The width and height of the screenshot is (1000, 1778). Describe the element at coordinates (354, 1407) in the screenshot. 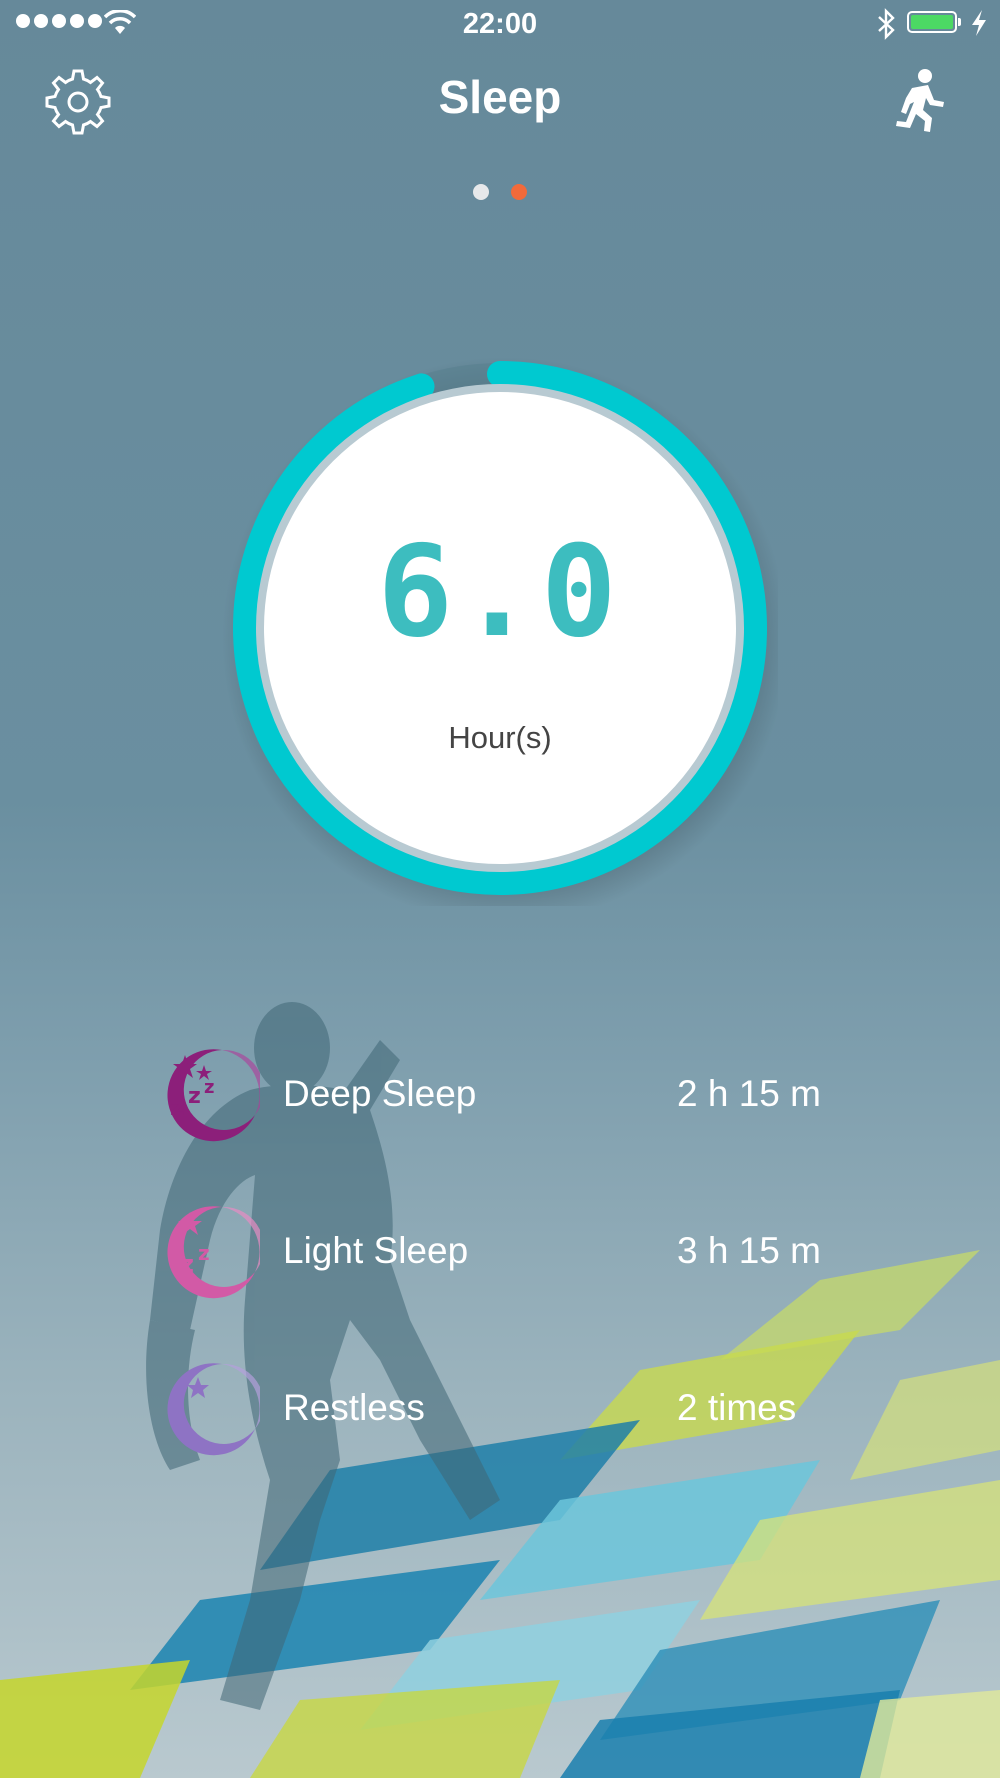

I see `stat-label: Restless` at that location.